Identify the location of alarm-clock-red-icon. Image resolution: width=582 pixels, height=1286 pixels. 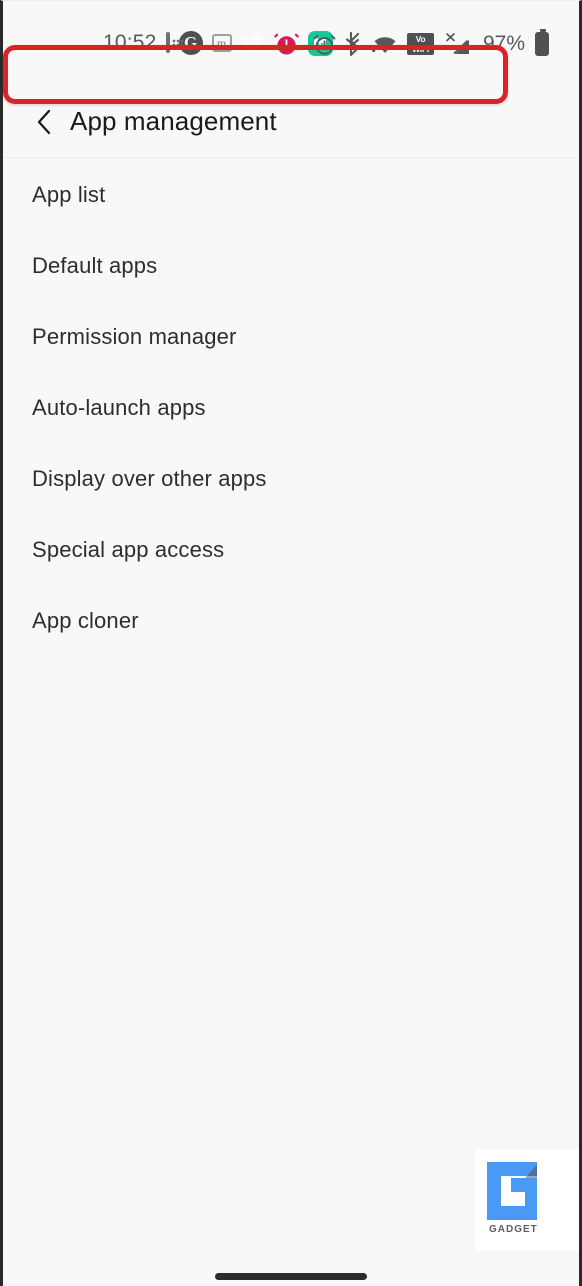
(286, 43).